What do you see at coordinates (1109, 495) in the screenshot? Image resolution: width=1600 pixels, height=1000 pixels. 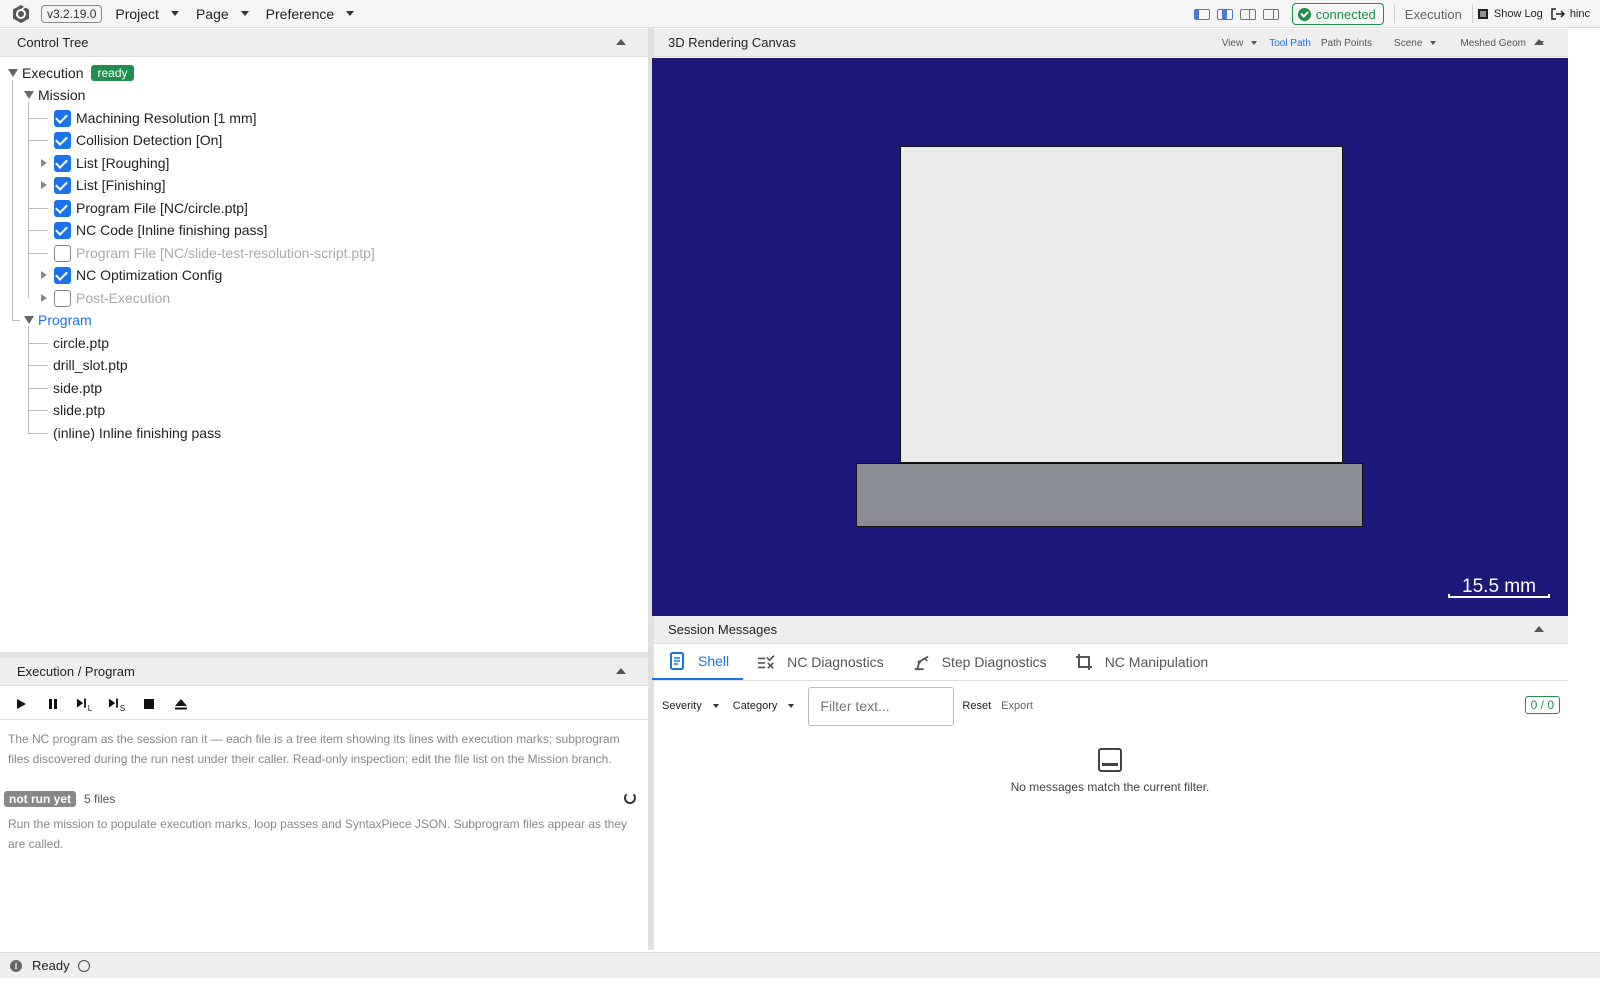 I see `workpiece-base` at bounding box center [1109, 495].